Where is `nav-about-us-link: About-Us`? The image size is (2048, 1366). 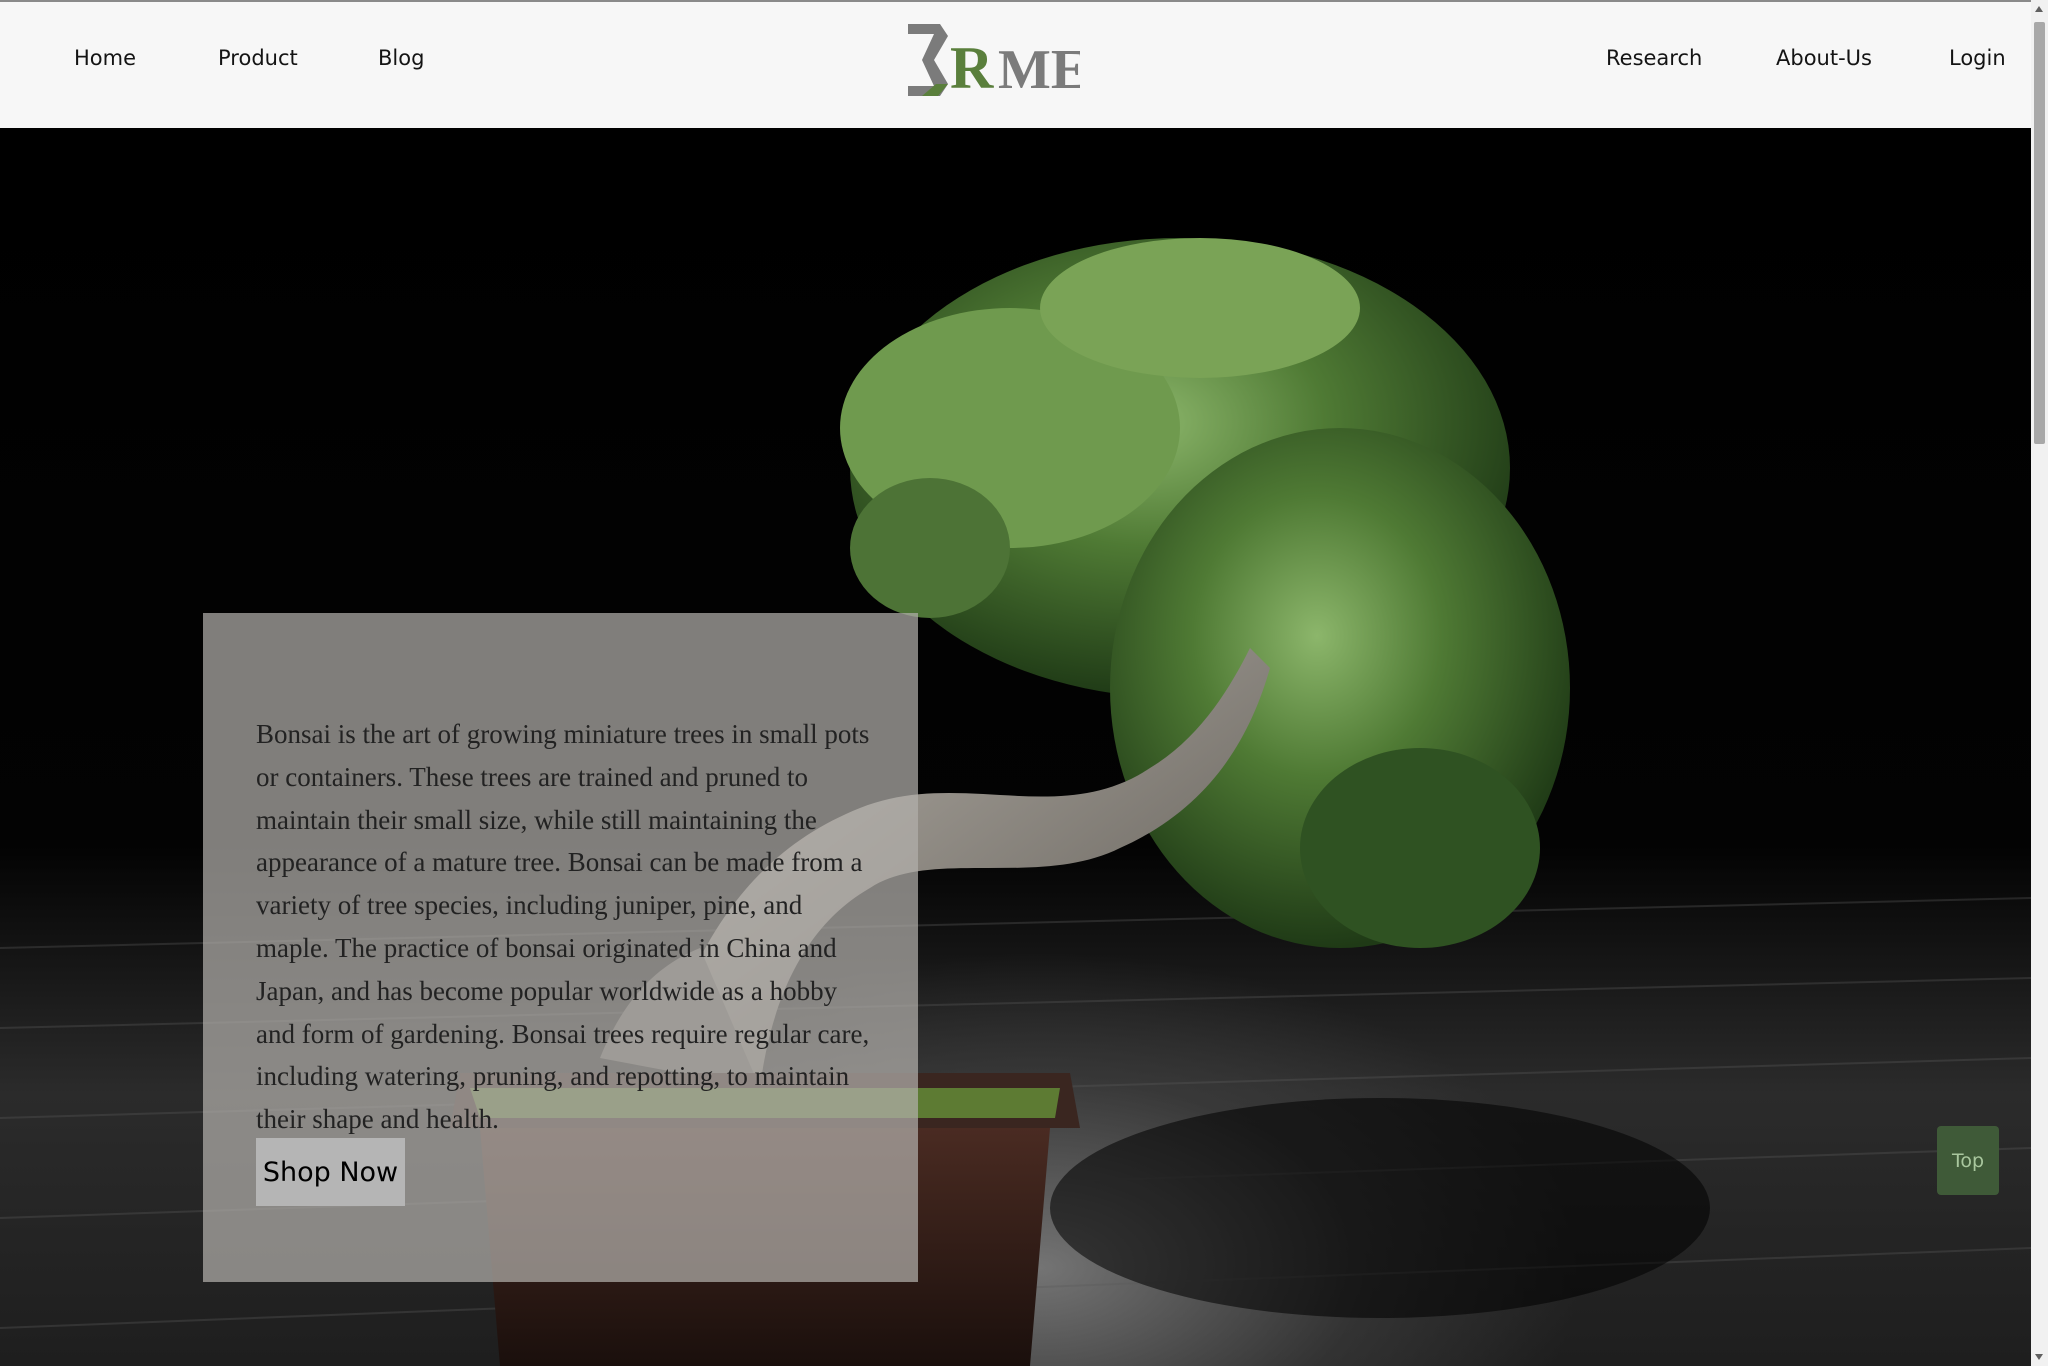 nav-about-us-link: About-Us is located at coordinates (1824, 58).